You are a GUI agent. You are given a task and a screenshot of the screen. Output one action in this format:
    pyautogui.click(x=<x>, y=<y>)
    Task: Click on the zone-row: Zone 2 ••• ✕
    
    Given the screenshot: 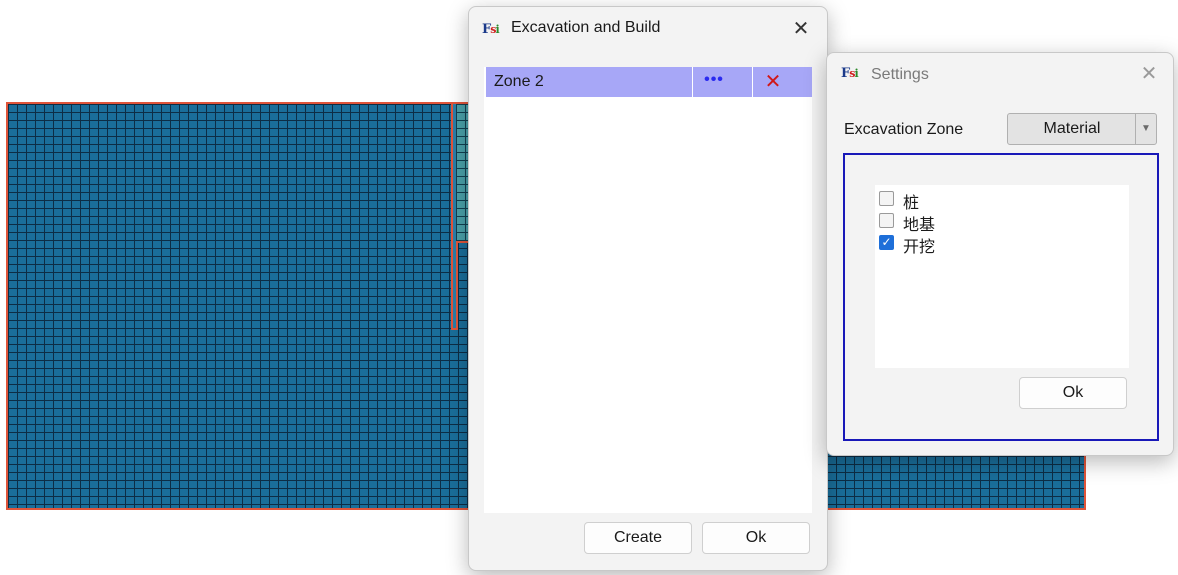 What is the action you would take?
    pyautogui.click(x=649, y=82)
    